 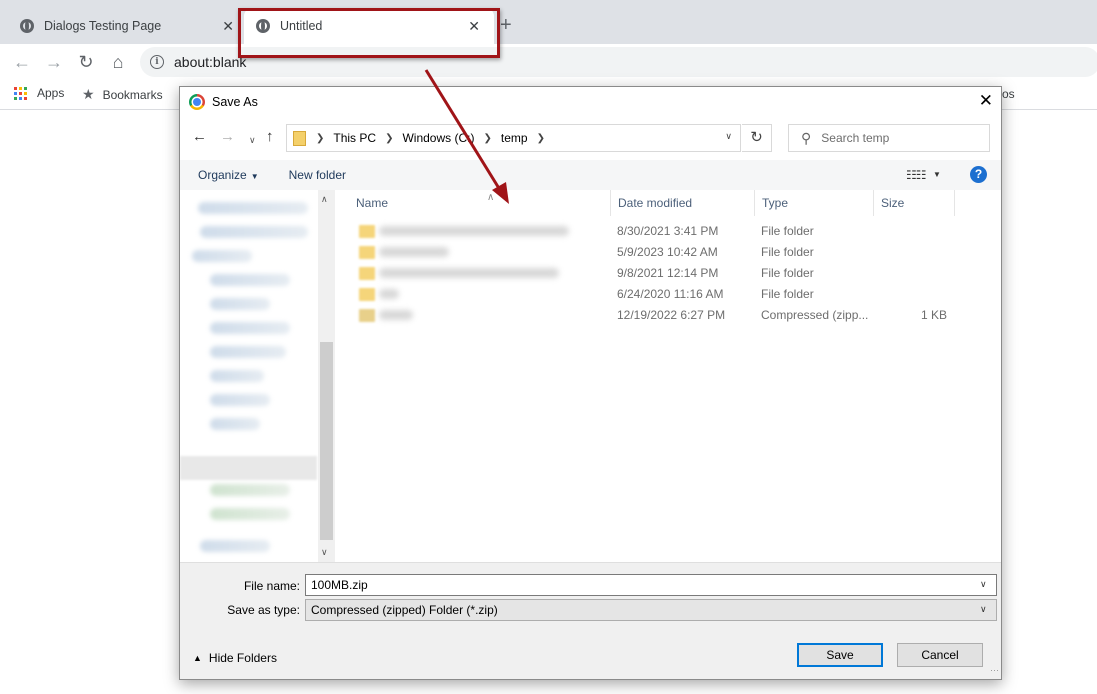 I want to click on column-label: Name, so click(x=372, y=203).